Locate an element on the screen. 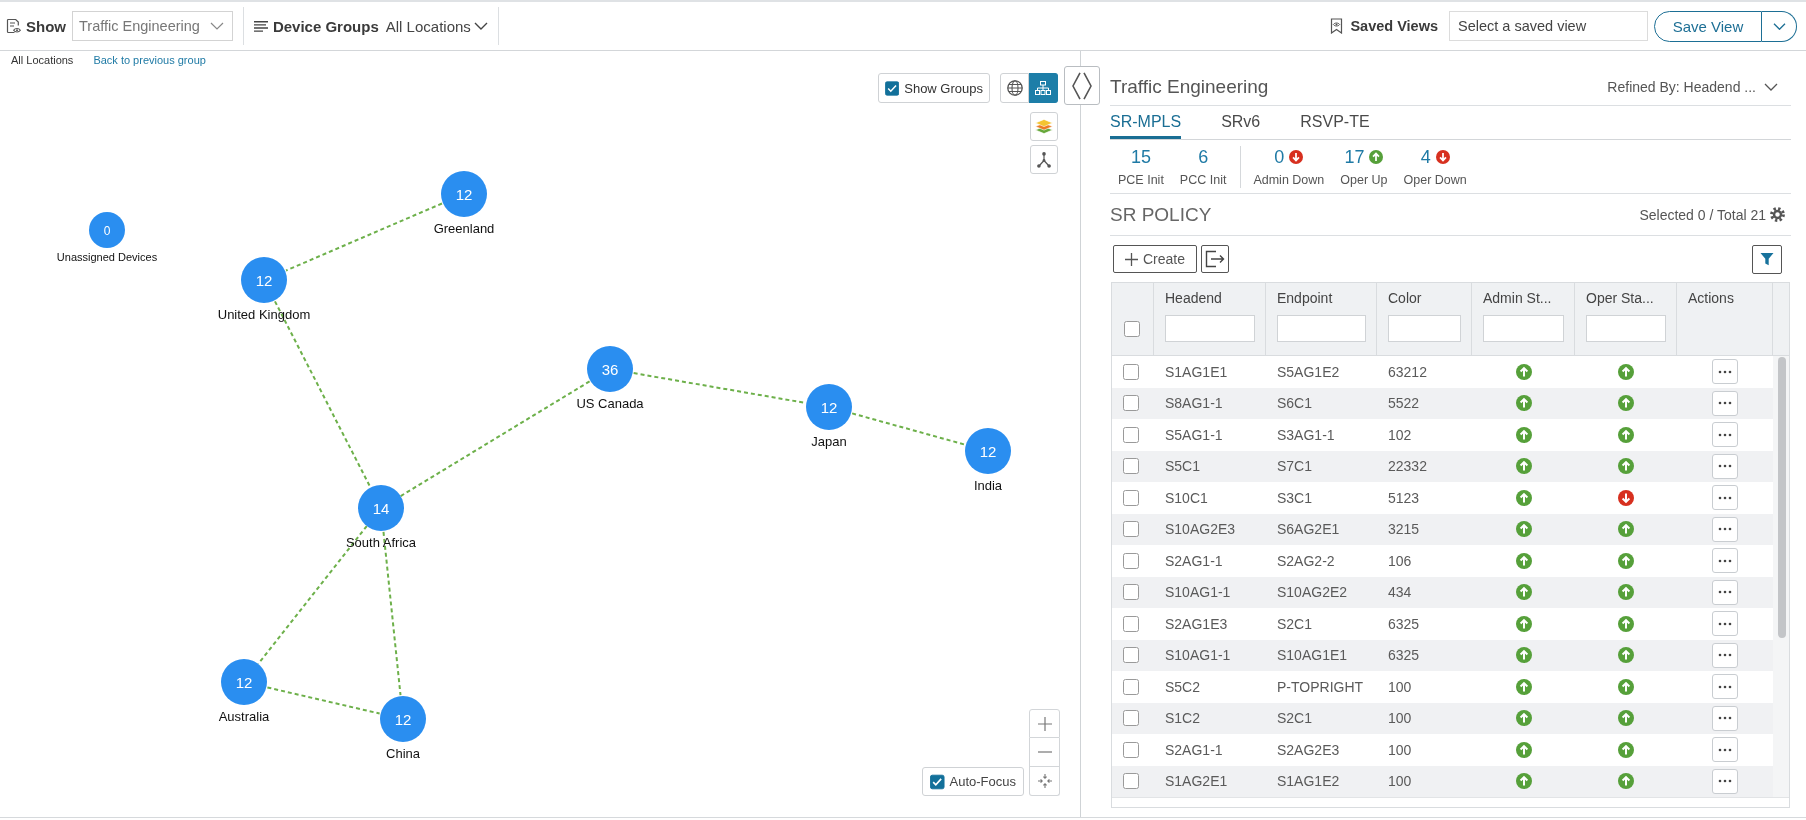  table-row: S5C1 S7C1 22332 is located at coordinates (1442, 466).